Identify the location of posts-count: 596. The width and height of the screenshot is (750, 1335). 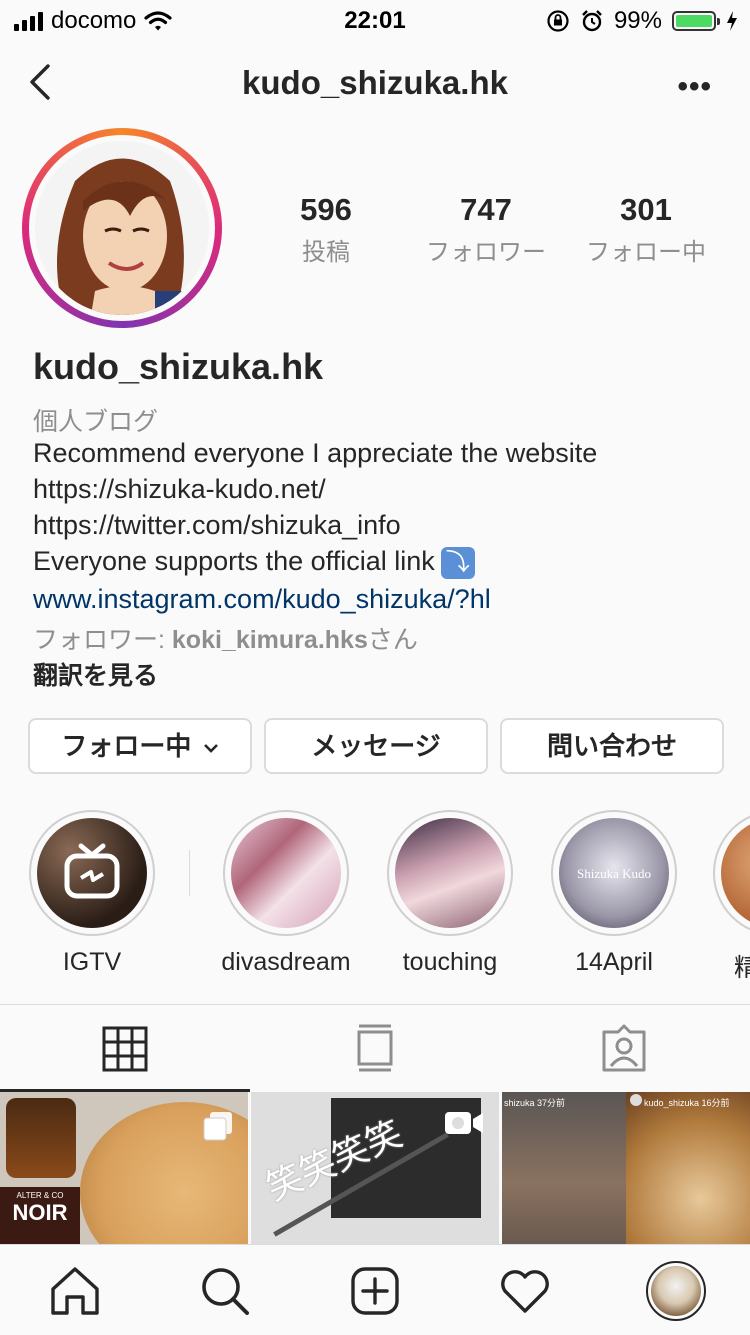
(326, 209).